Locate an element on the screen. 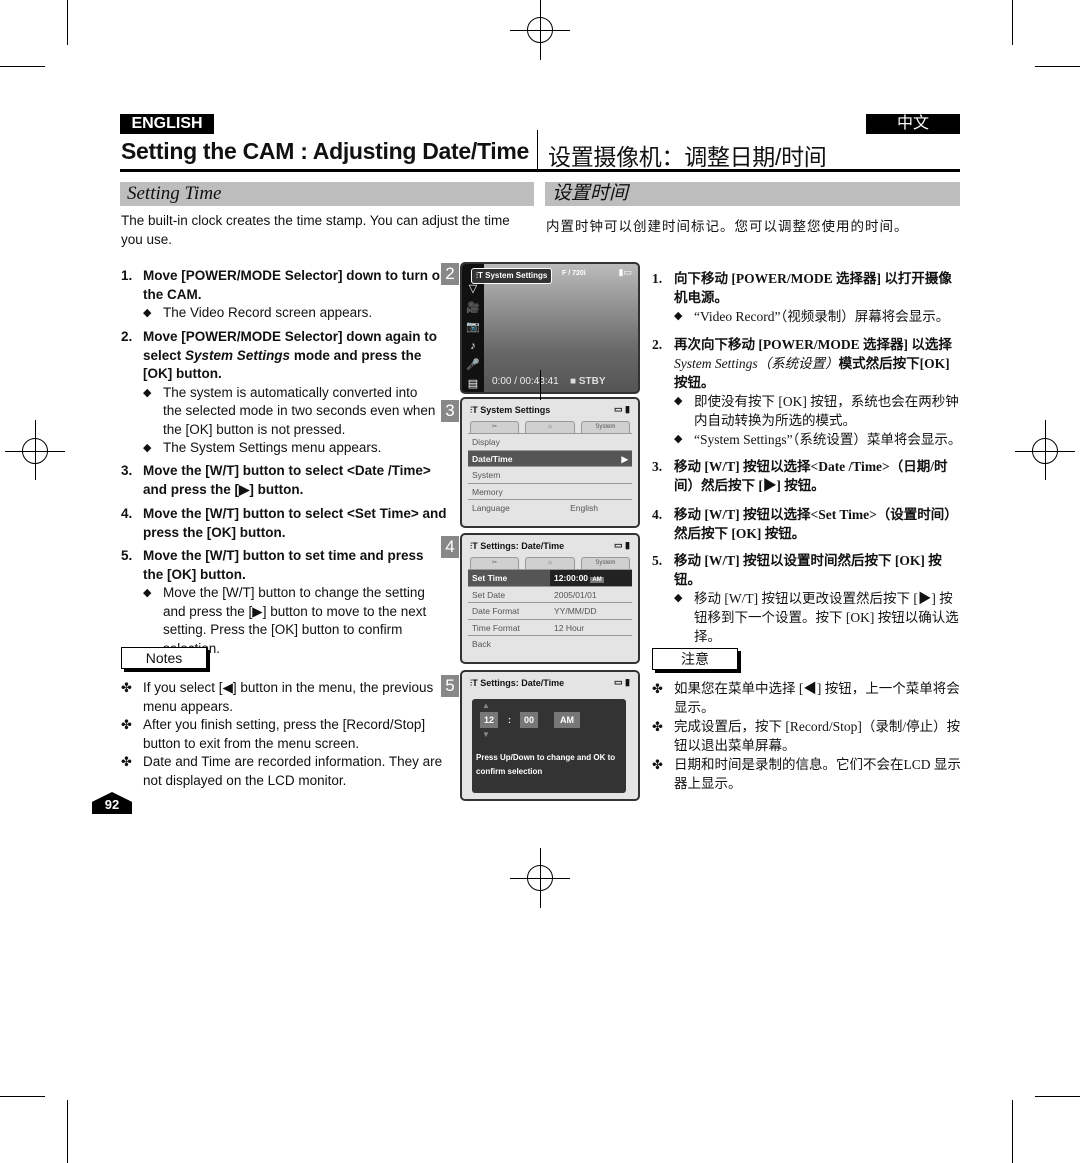 This screenshot has height=1163, width=1080. page-number: 92 is located at coordinates (112, 803).